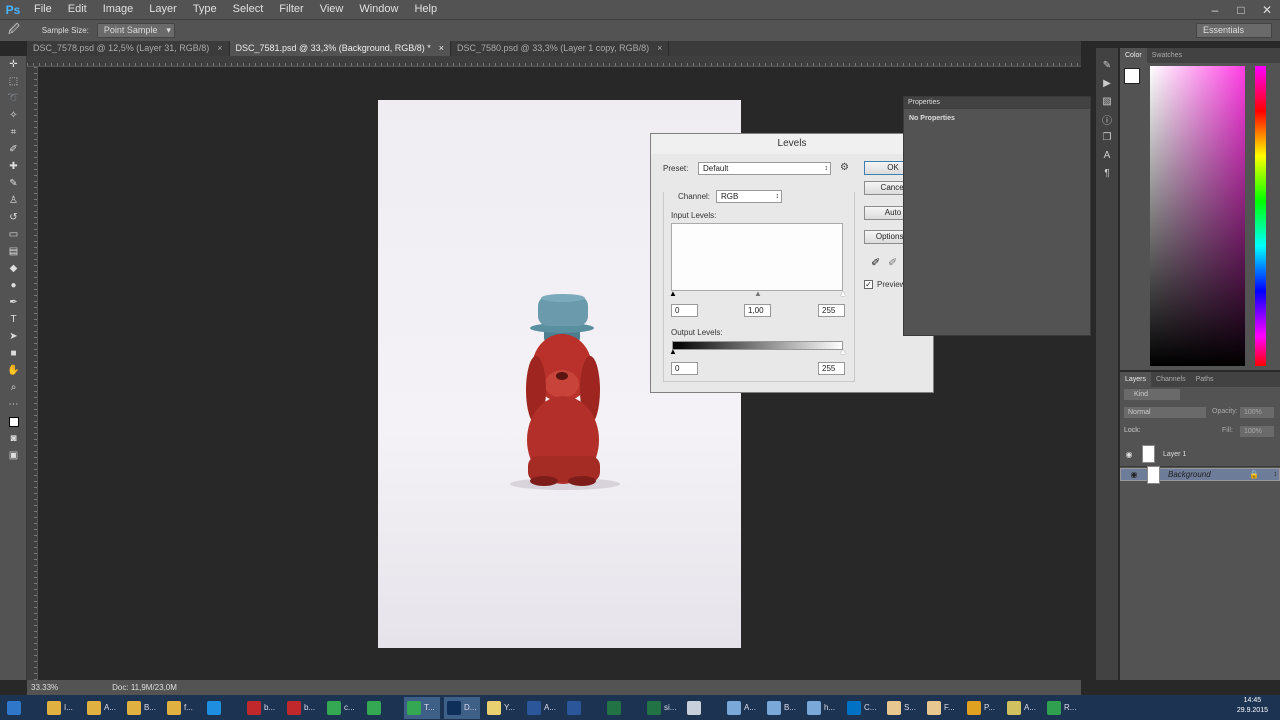 The image size is (1280, 720). Describe the element at coordinates (332, 9) in the screenshot. I see `menu-view: View` at that location.